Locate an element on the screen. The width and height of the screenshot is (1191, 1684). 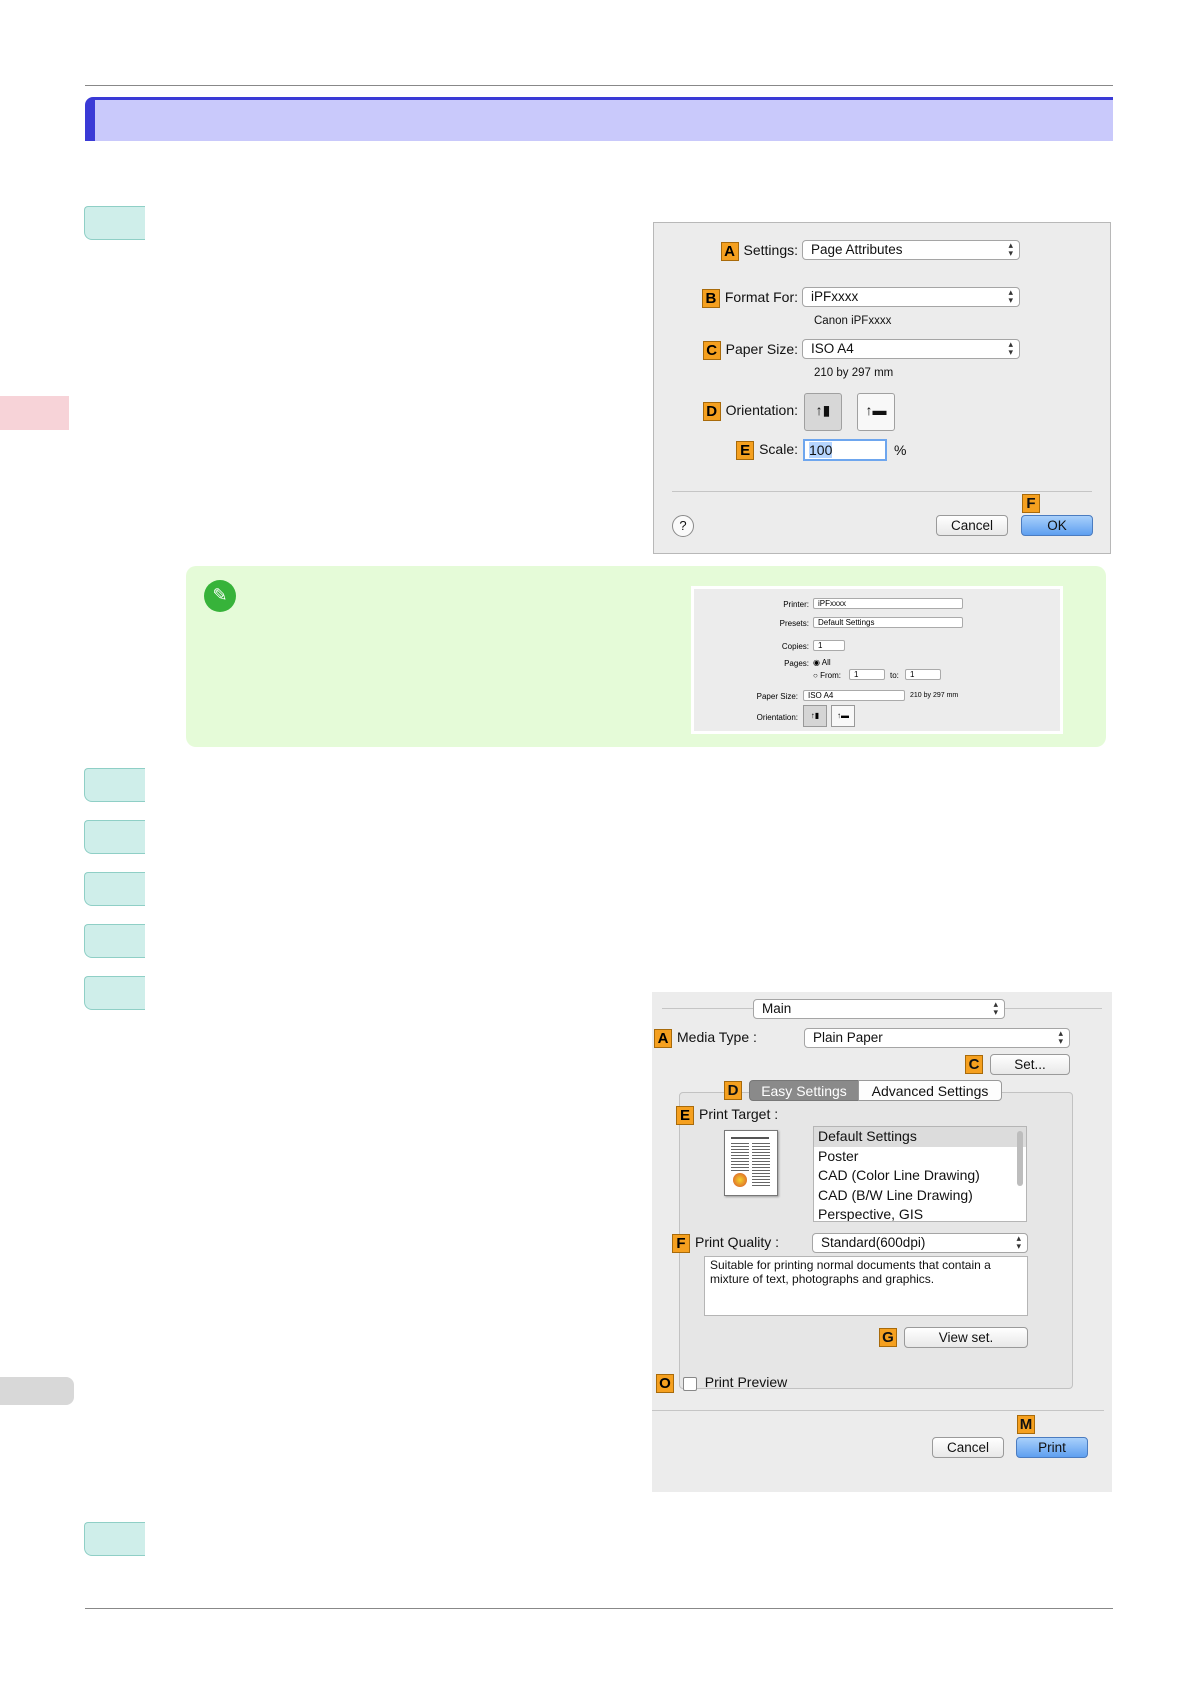
paper-size-popup: ISO A4 ▴ ▾ is located at coordinates (911, 349).